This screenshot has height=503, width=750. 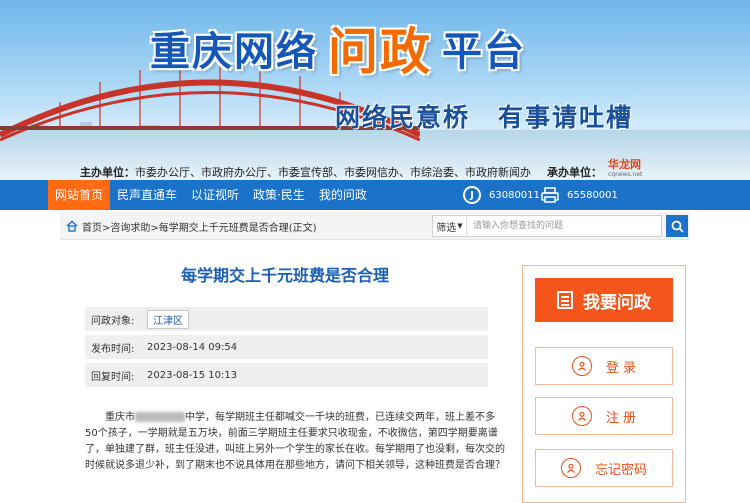 What do you see at coordinates (333, 172) in the screenshot?
I see `sponsor-value: 市委办公厅、市政府办公厅、市委宣传部、市委网信办、市综治委、市政府新闻办` at bounding box center [333, 172].